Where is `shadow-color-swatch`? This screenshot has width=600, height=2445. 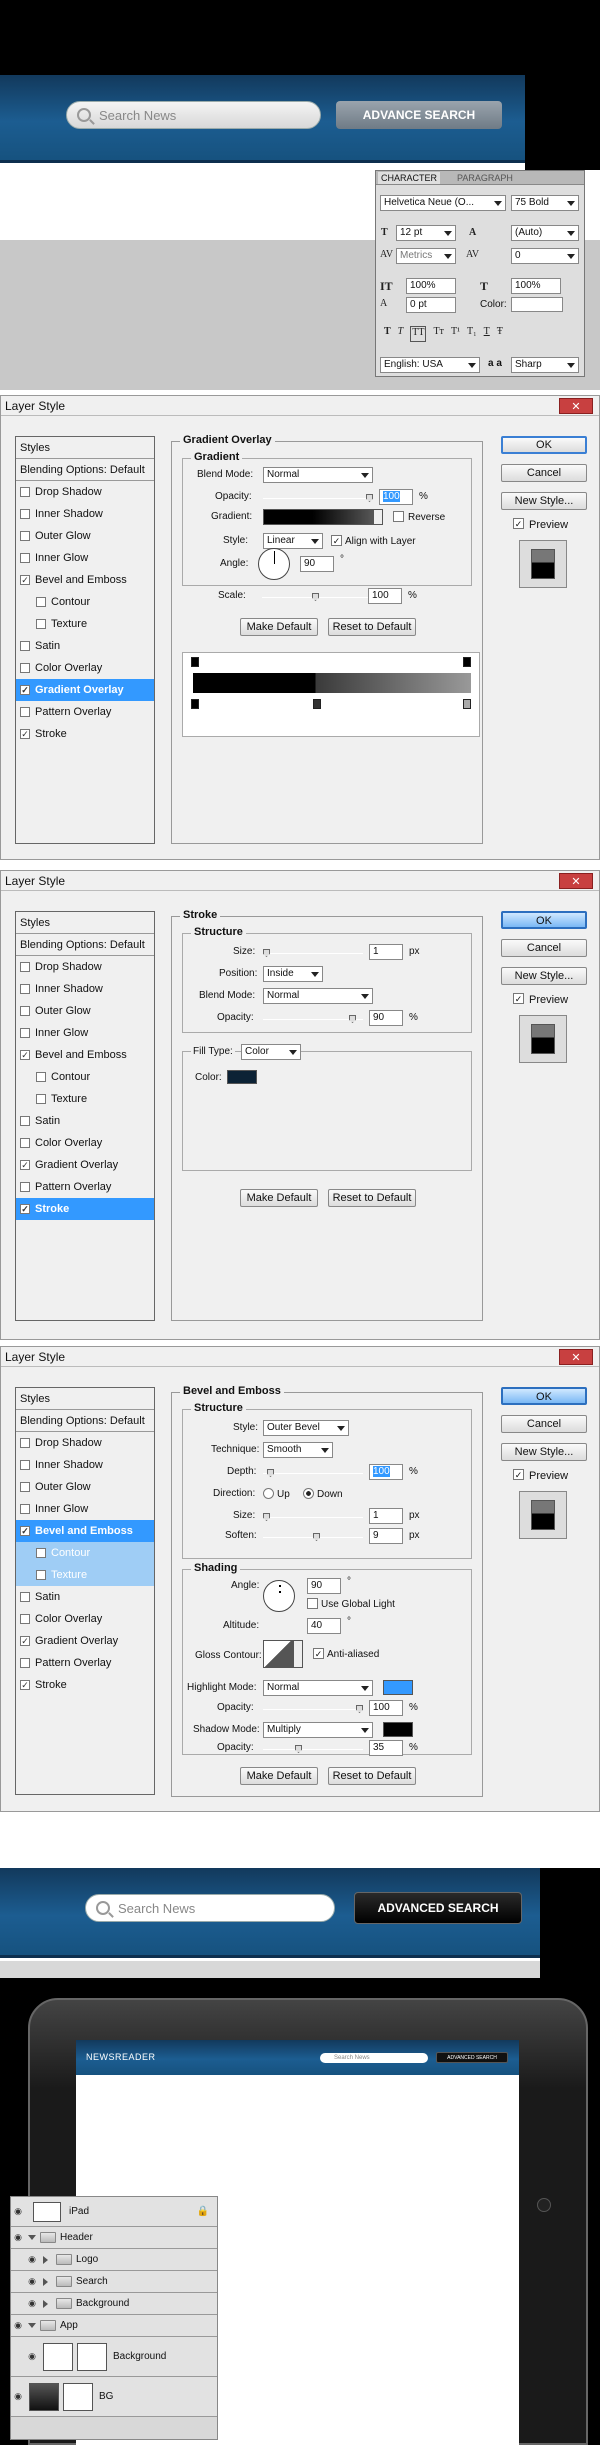
shadow-color-swatch is located at coordinates (398, 1729).